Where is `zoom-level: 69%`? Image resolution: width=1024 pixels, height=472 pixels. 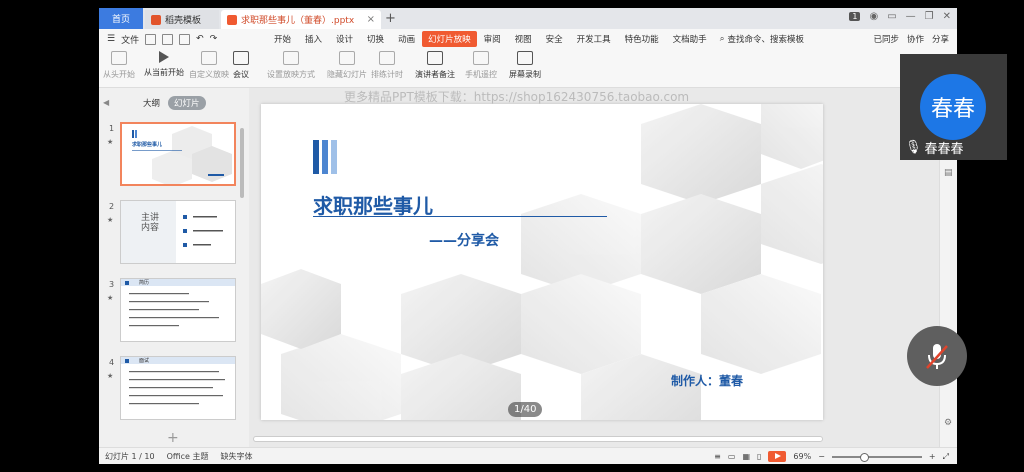 zoom-level: 69% is located at coordinates (802, 456).